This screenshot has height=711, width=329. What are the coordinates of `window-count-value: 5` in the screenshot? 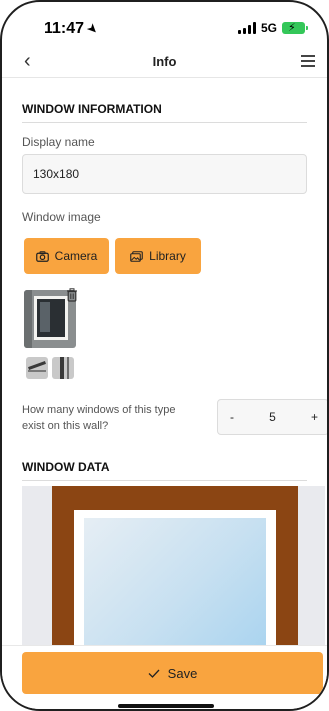 It's located at (272, 417).